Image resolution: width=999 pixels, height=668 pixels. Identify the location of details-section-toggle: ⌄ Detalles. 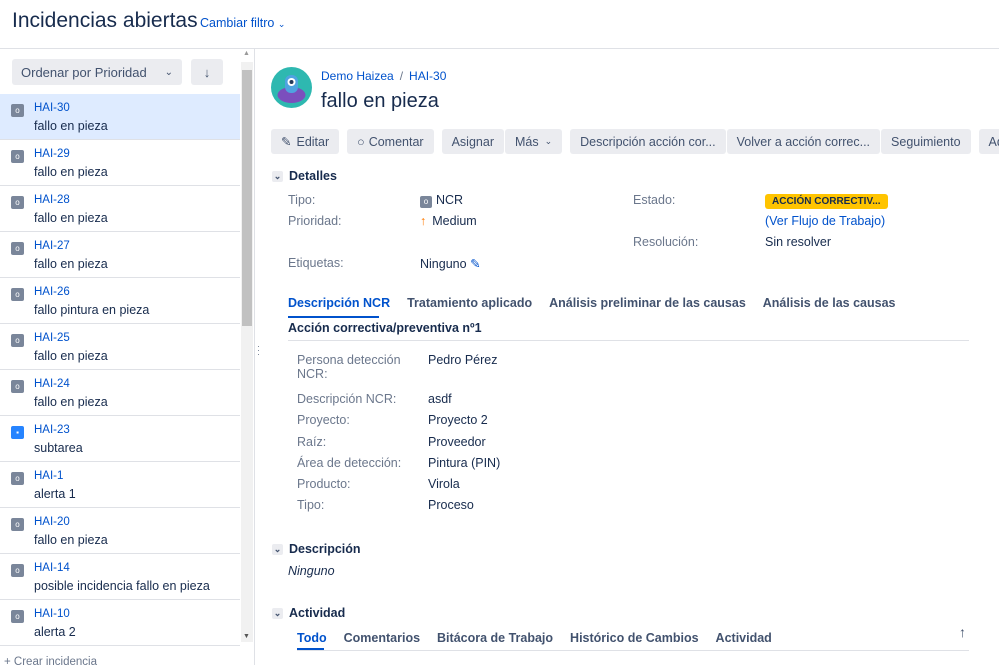
(304, 176).